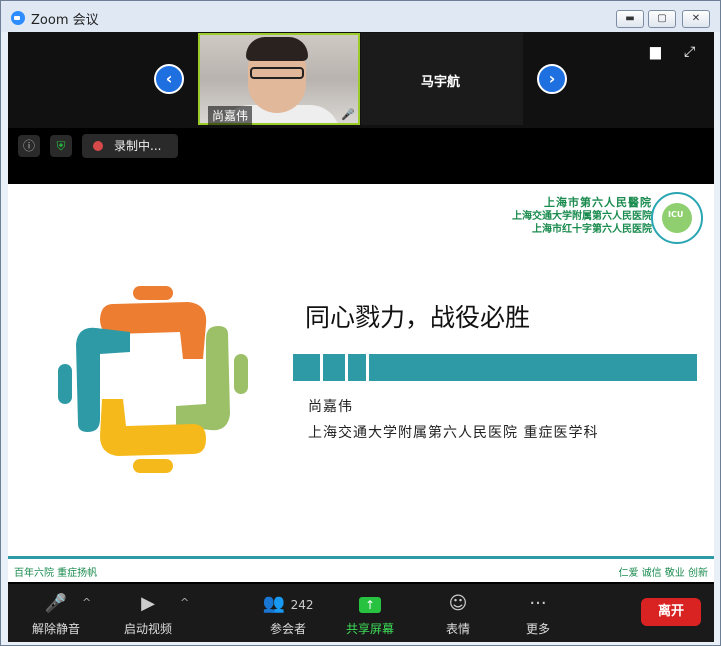  I want to click on unmute-button: 🎤 解除静音, so click(56, 614).